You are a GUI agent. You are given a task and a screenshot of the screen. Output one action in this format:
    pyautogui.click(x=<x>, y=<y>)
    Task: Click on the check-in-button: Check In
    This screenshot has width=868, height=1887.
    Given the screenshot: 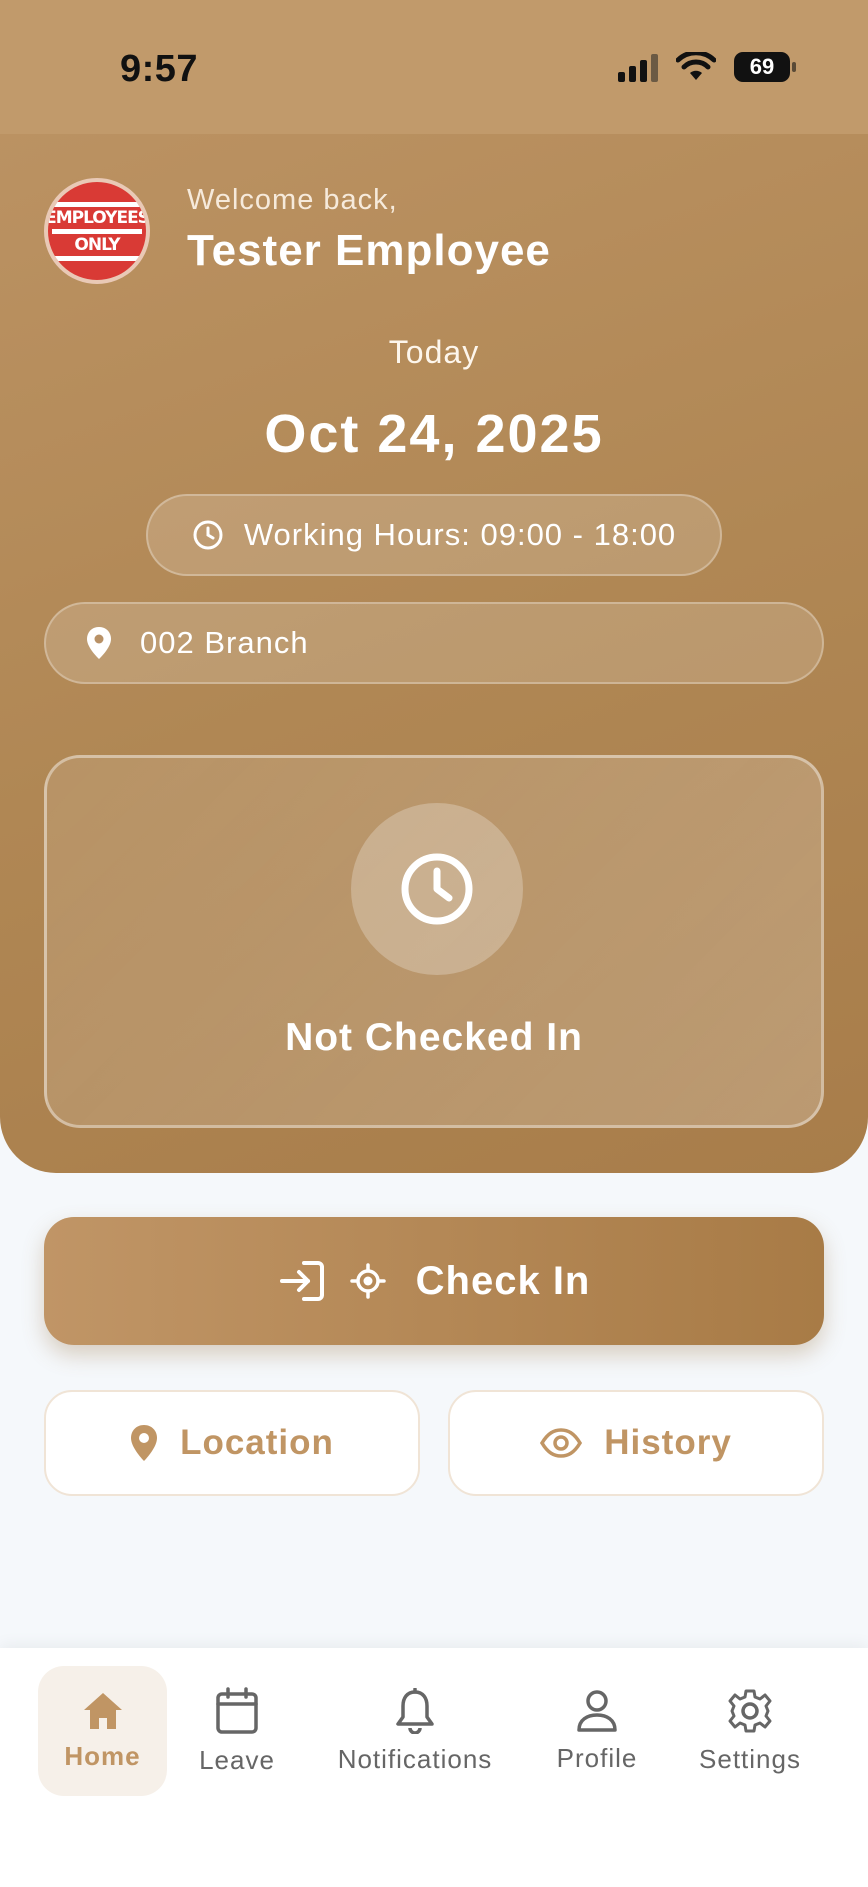 What is the action you would take?
    pyautogui.click(x=434, y=1281)
    